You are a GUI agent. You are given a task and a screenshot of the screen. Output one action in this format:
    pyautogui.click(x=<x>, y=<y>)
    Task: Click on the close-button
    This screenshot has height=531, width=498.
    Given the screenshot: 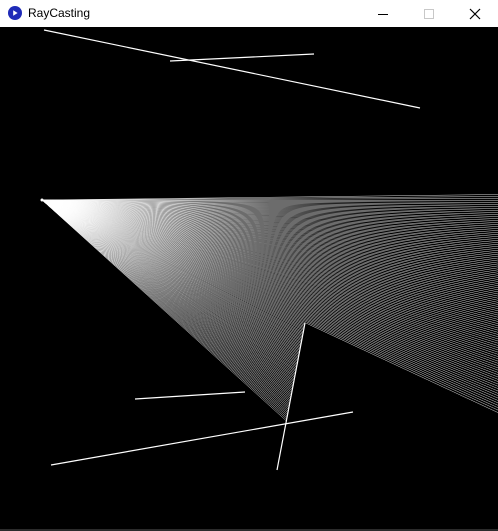 What is the action you would take?
    pyautogui.click(x=475, y=13)
    